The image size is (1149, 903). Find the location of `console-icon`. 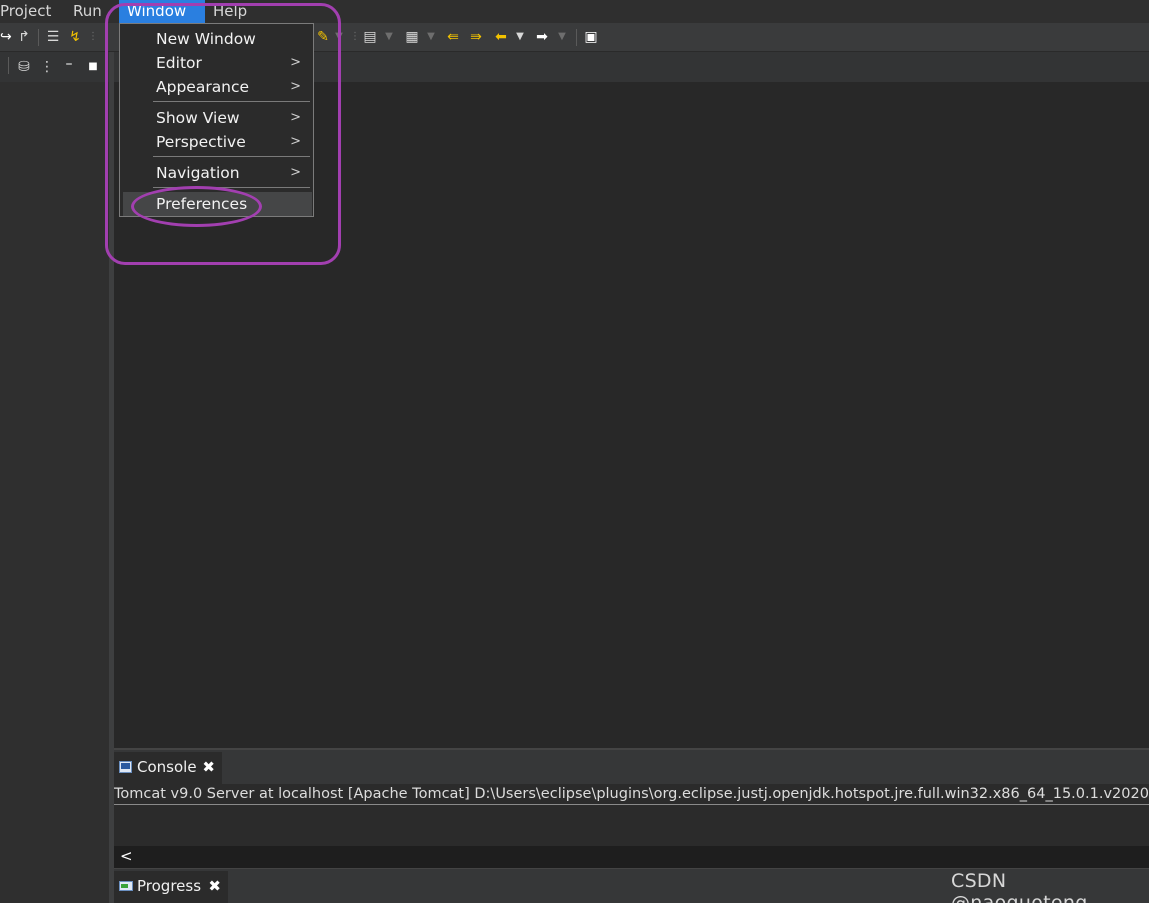

console-icon is located at coordinates (125, 763).